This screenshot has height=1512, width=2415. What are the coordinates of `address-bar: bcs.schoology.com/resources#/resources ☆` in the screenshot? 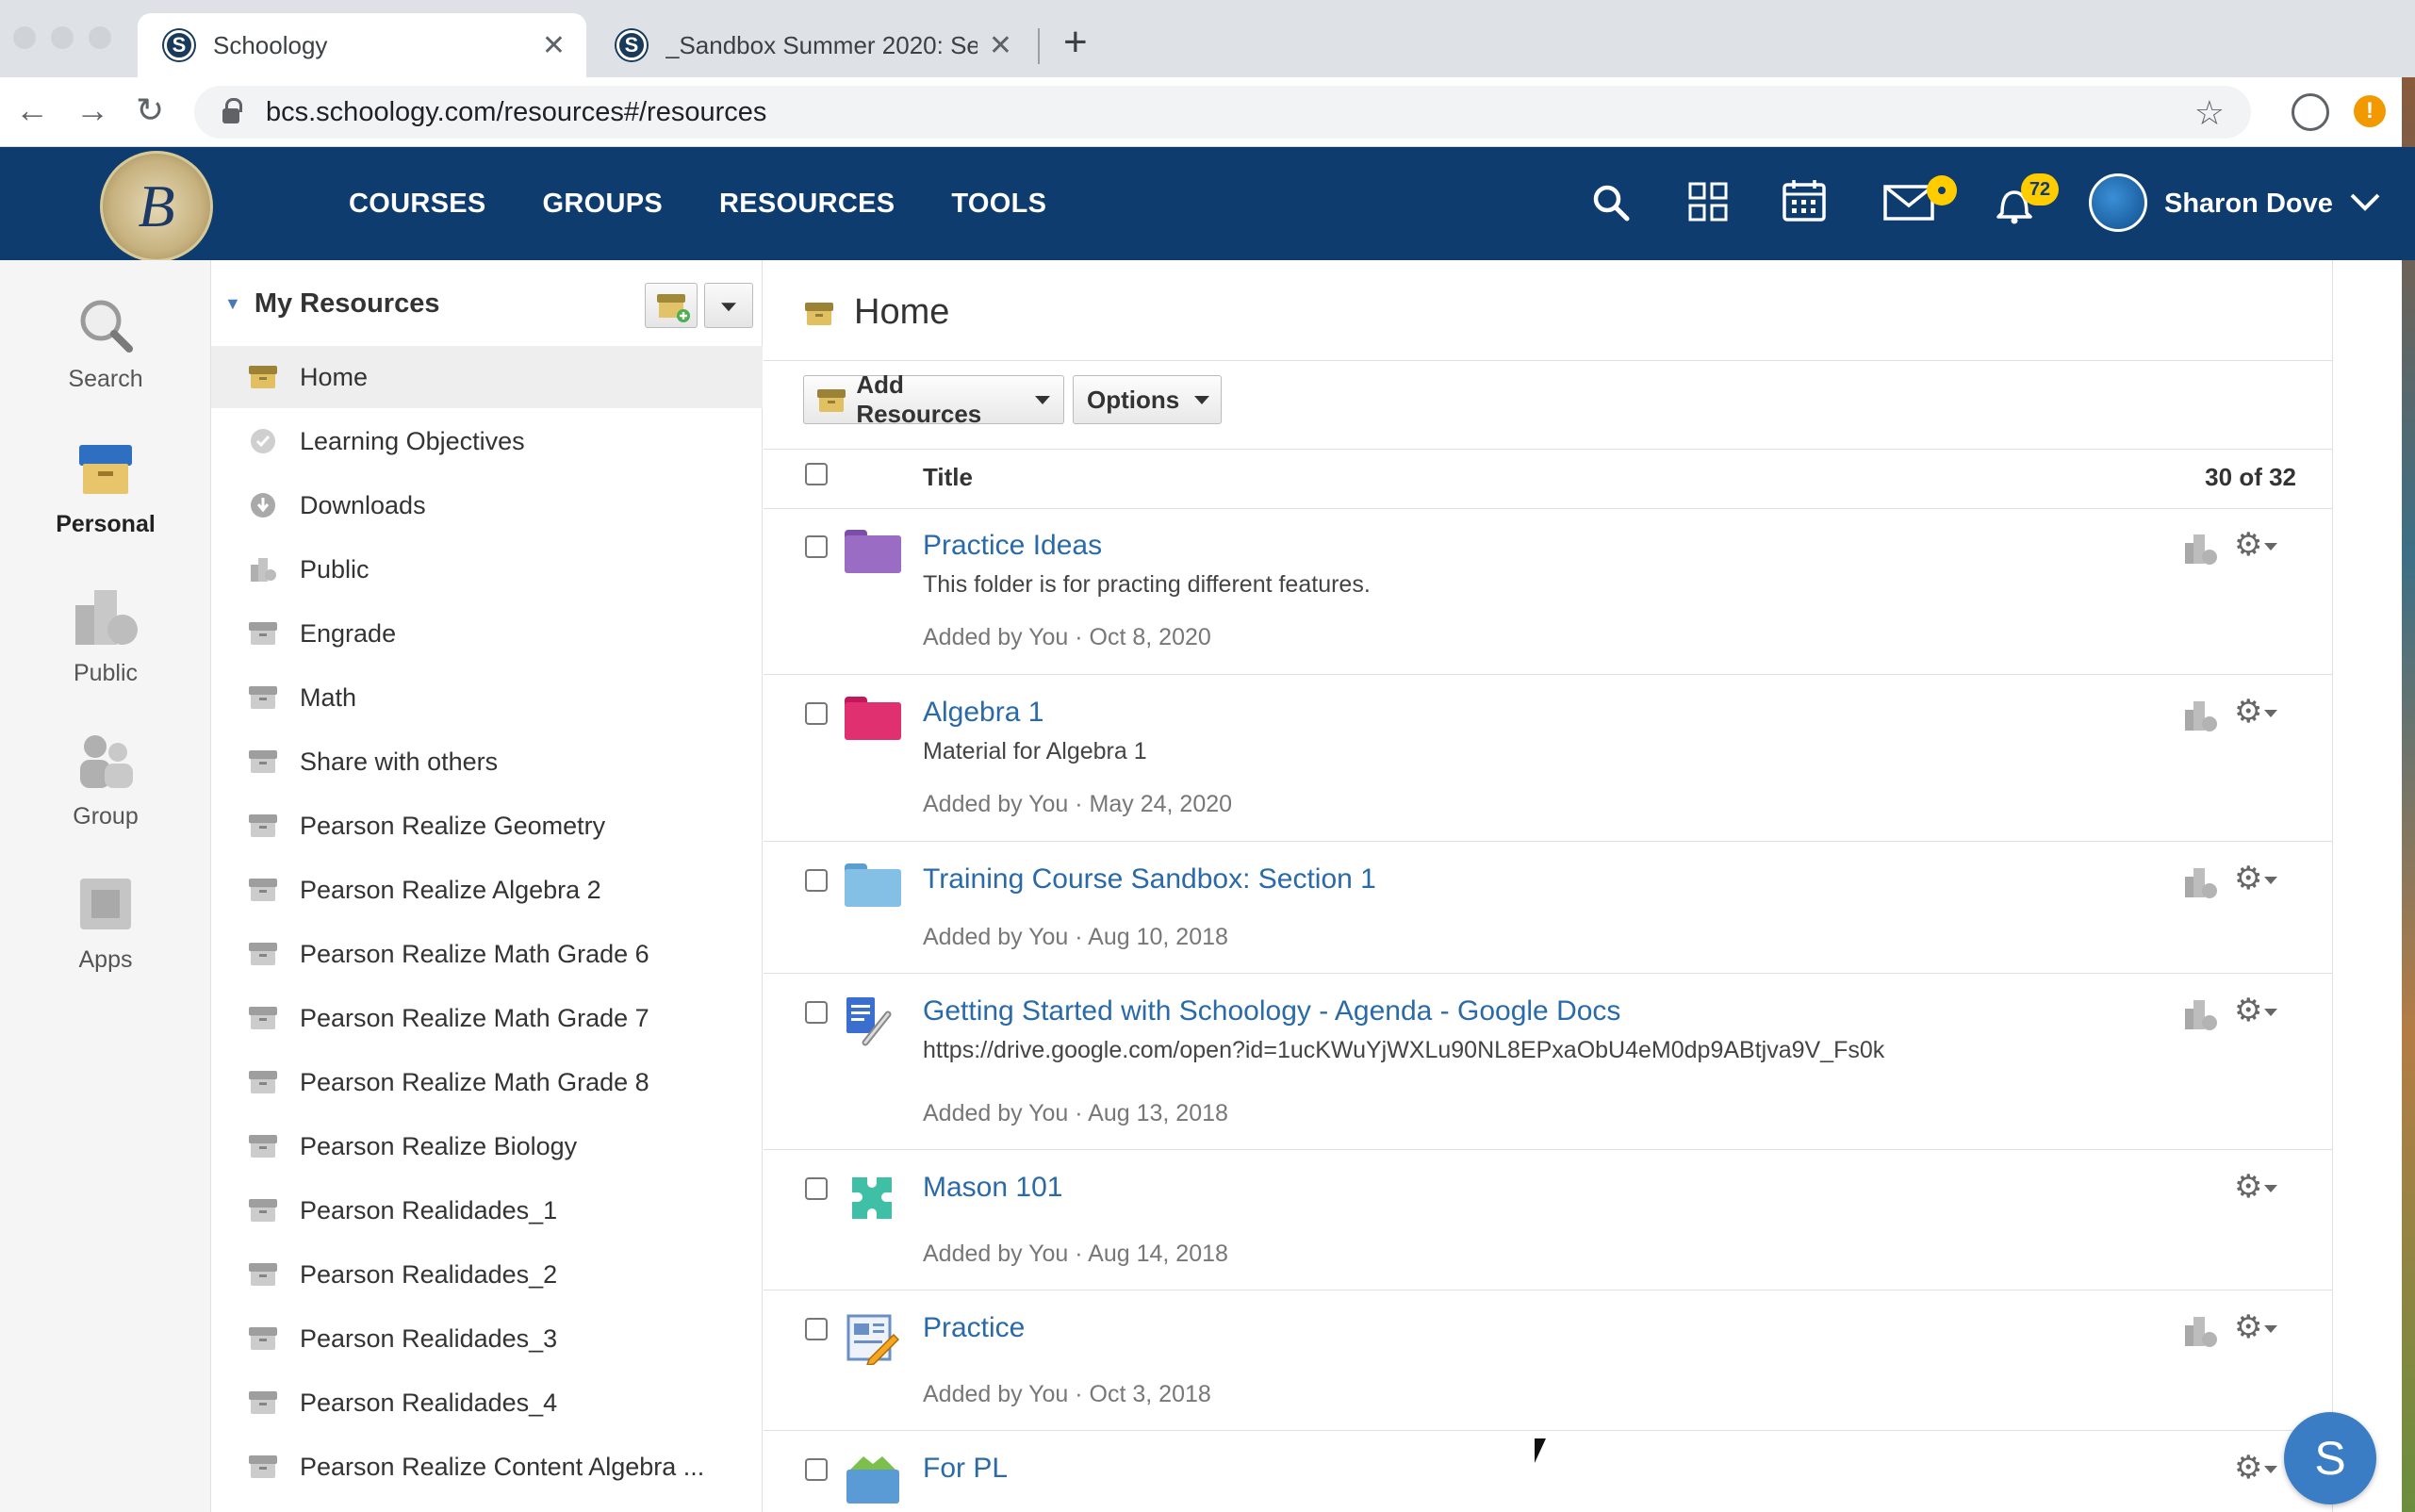 It's located at (1223, 113).